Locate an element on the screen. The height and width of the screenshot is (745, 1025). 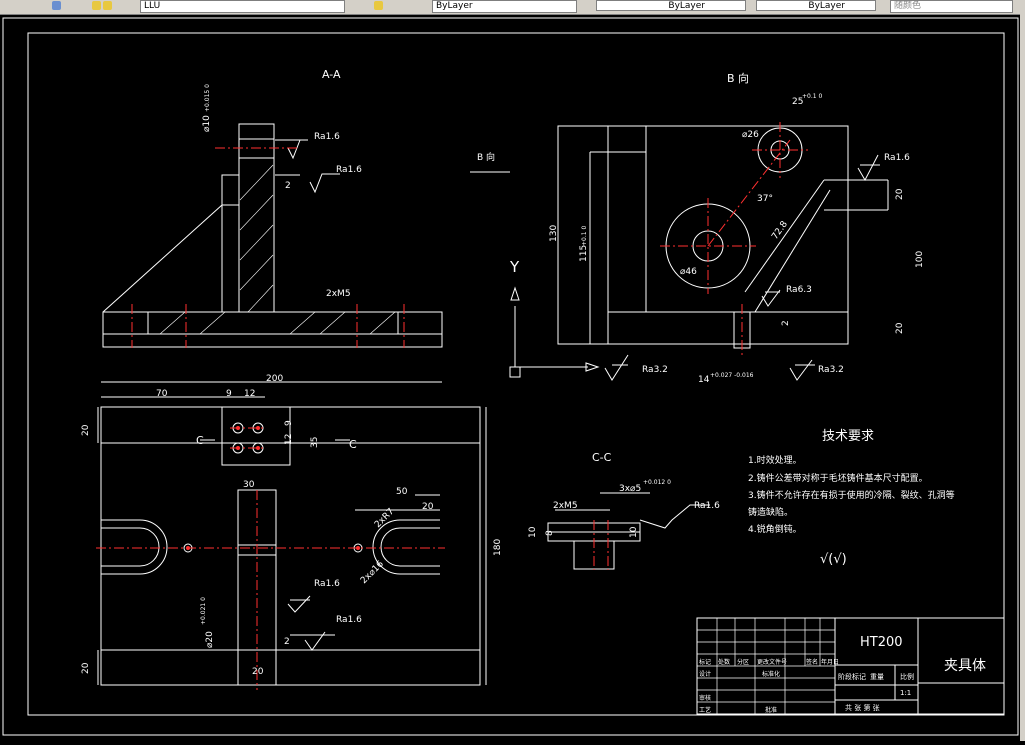
linetype-value: ByLayer is located at coordinates (686, 6).